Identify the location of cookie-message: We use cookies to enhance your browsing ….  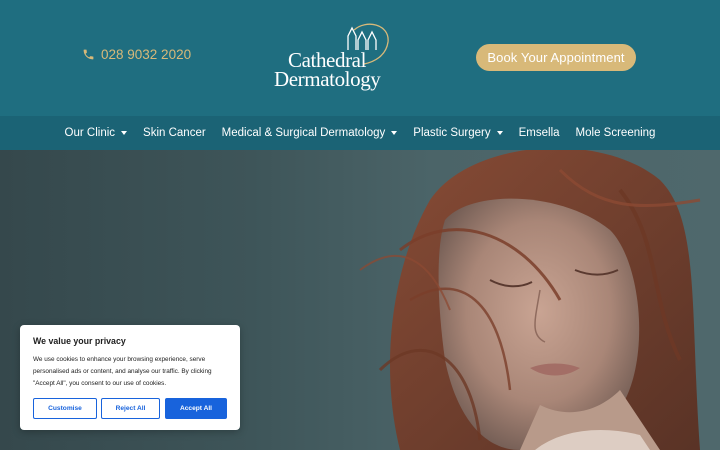
(122, 371).